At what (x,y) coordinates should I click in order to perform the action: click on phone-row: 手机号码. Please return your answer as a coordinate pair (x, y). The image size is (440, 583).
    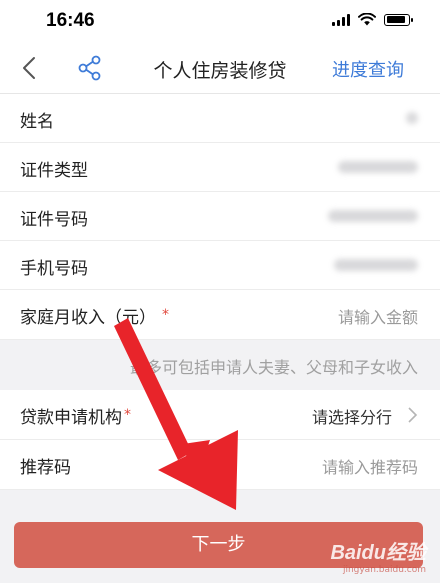
    Looking at the image, I should click on (220, 265).